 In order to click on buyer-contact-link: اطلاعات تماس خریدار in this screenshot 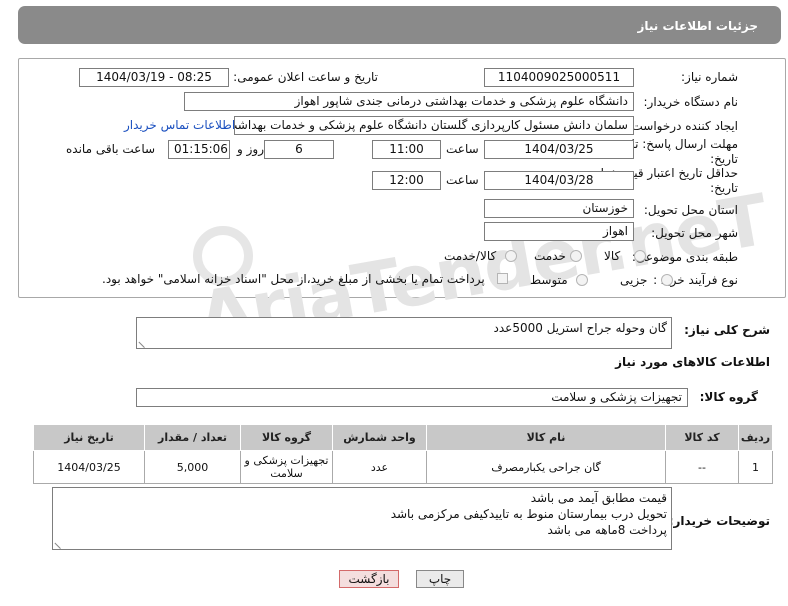, I will do `click(179, 125)`.